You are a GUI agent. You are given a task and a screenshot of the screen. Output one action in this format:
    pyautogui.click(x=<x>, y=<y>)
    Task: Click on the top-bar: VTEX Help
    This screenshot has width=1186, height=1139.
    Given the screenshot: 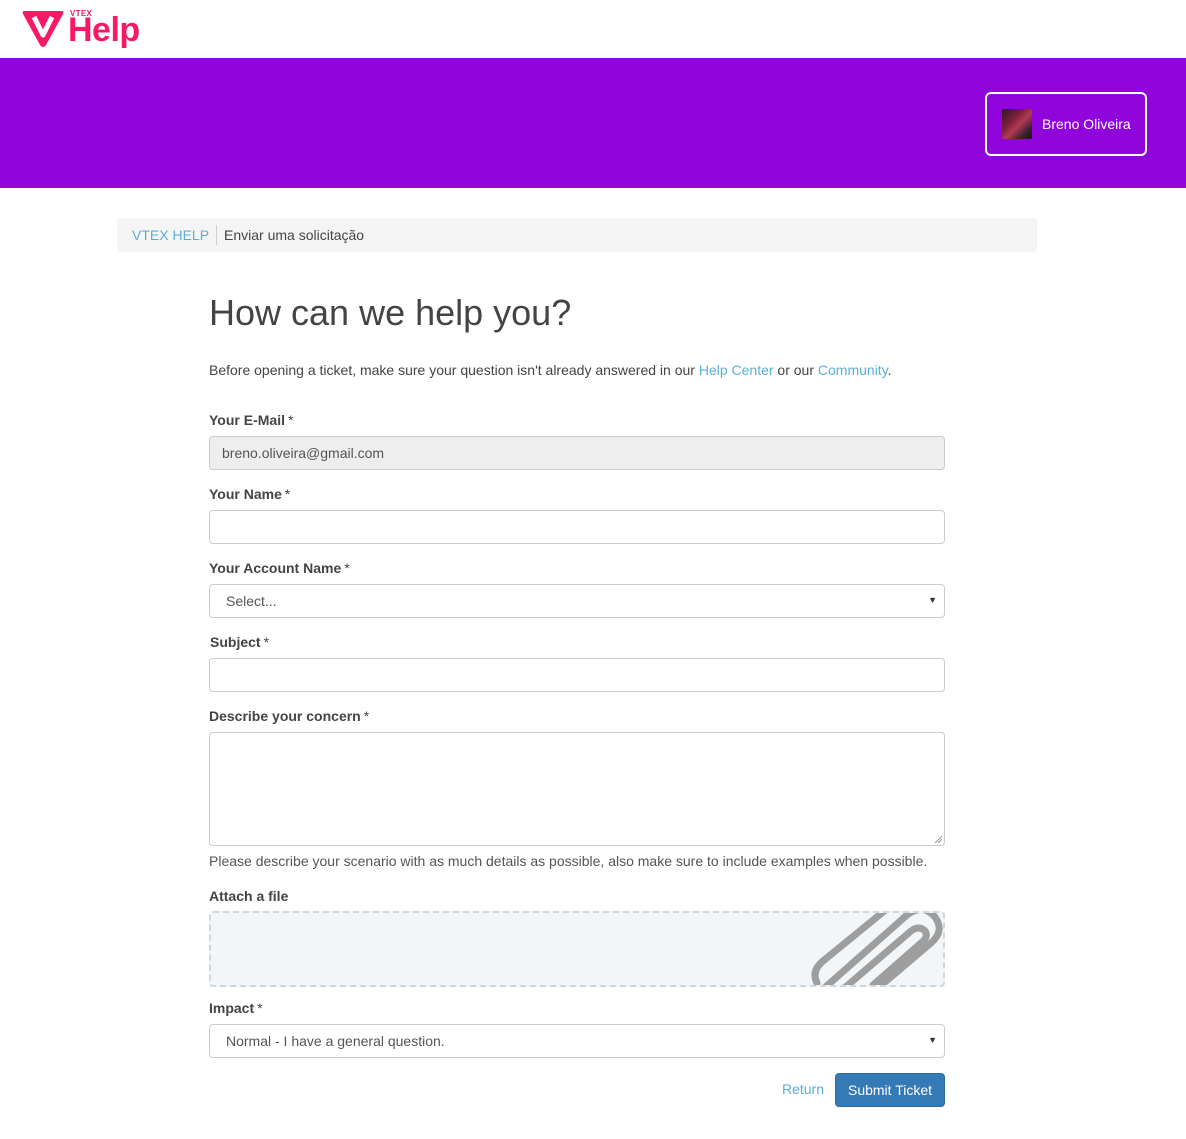 What is the action you would take?
    pyautogui.click(x=593, y=29)
    